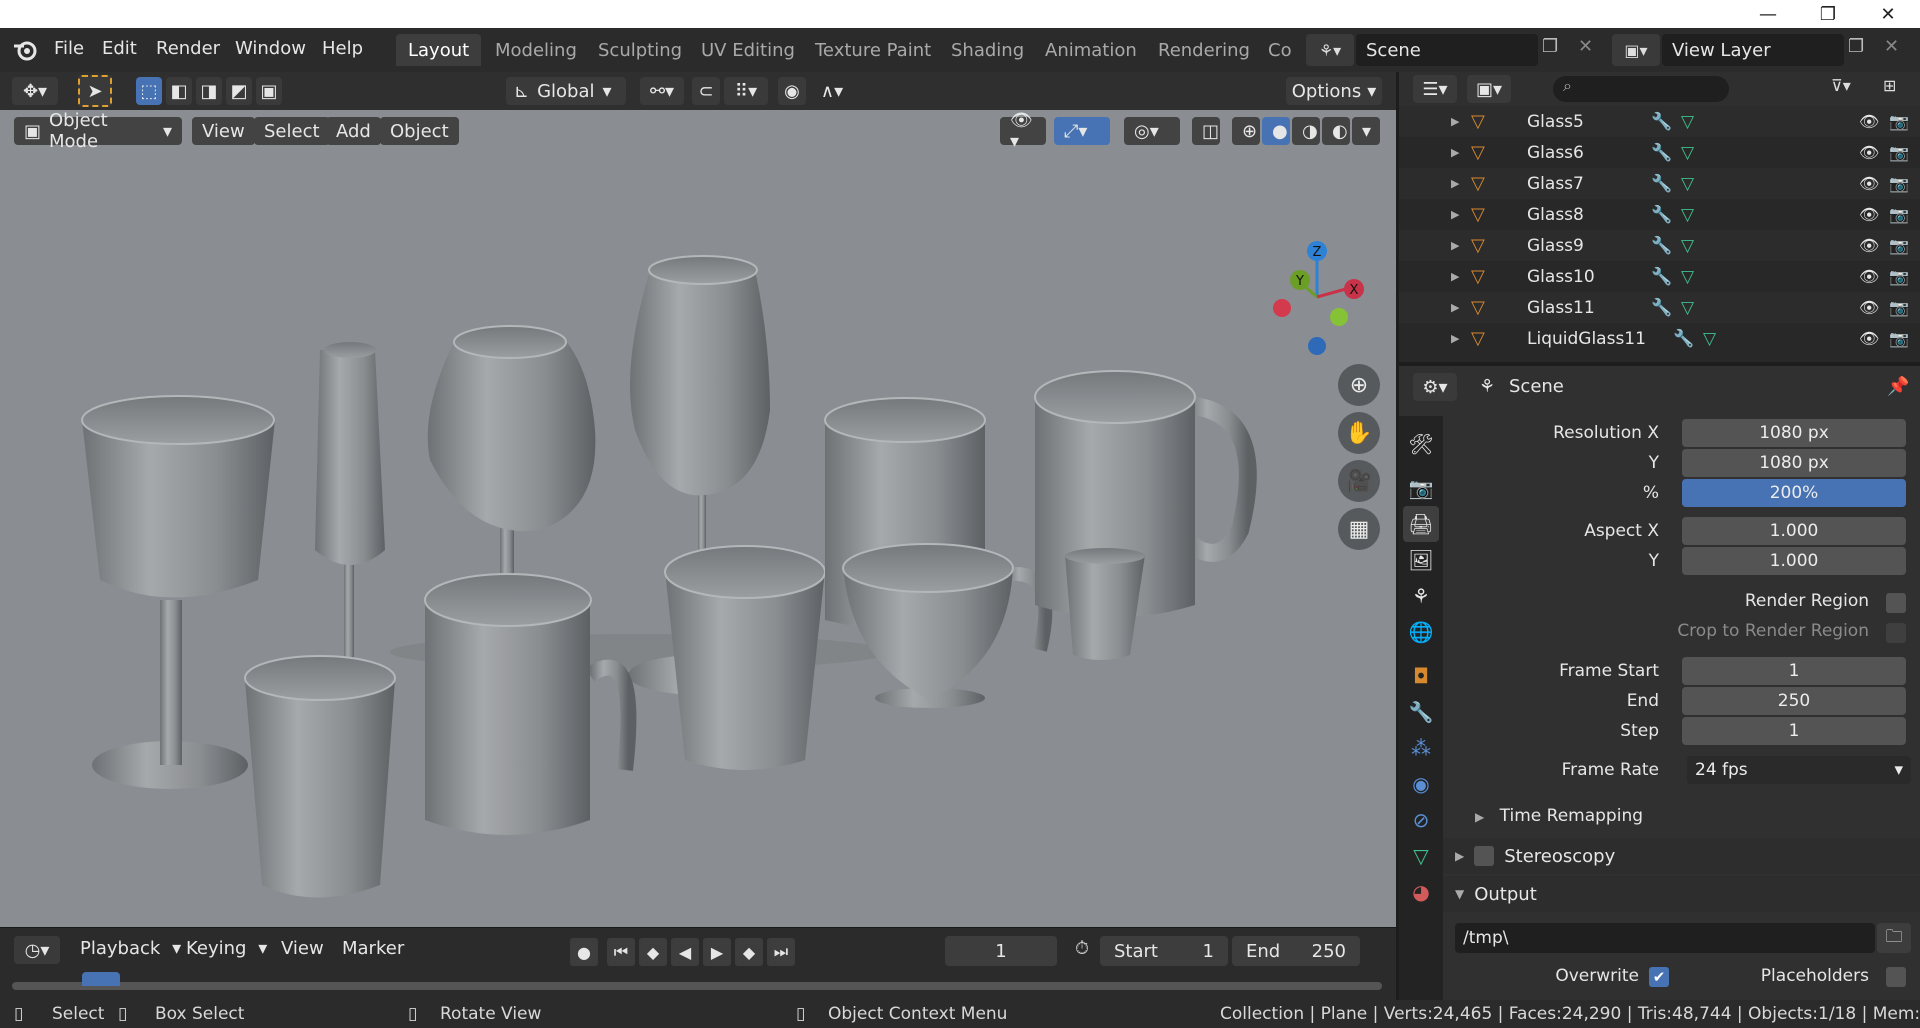  What do you see at coordinates (1753, 50) in the screenshot?
I see `view-layer-field: View Layer` at bounding box center [1753, 50].